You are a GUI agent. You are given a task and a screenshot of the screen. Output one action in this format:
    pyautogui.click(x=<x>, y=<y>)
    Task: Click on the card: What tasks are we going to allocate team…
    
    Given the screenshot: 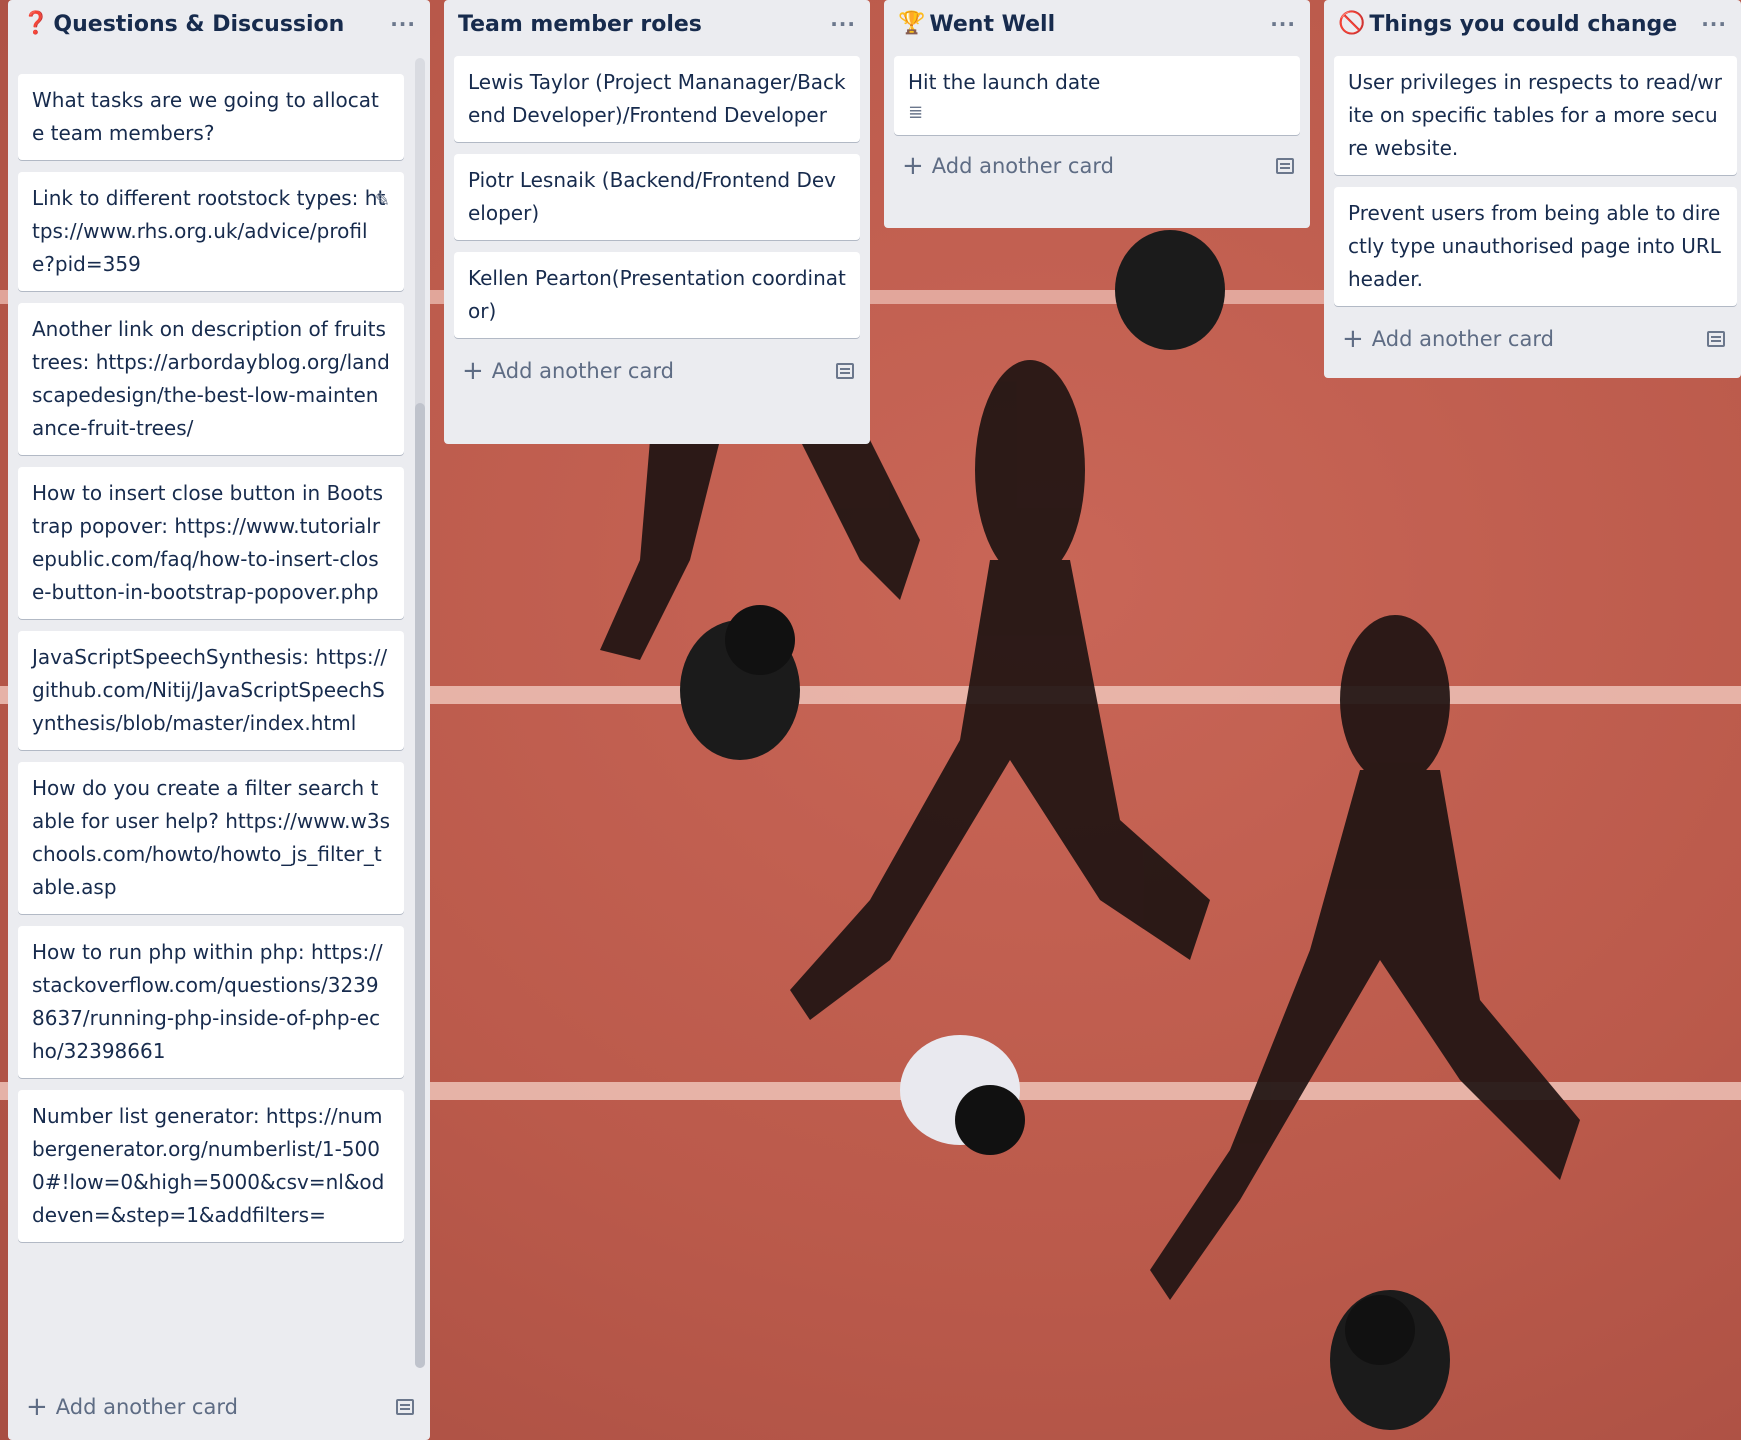 What is the action you would take?
    pyautogui.click(x=211, y=117)
    